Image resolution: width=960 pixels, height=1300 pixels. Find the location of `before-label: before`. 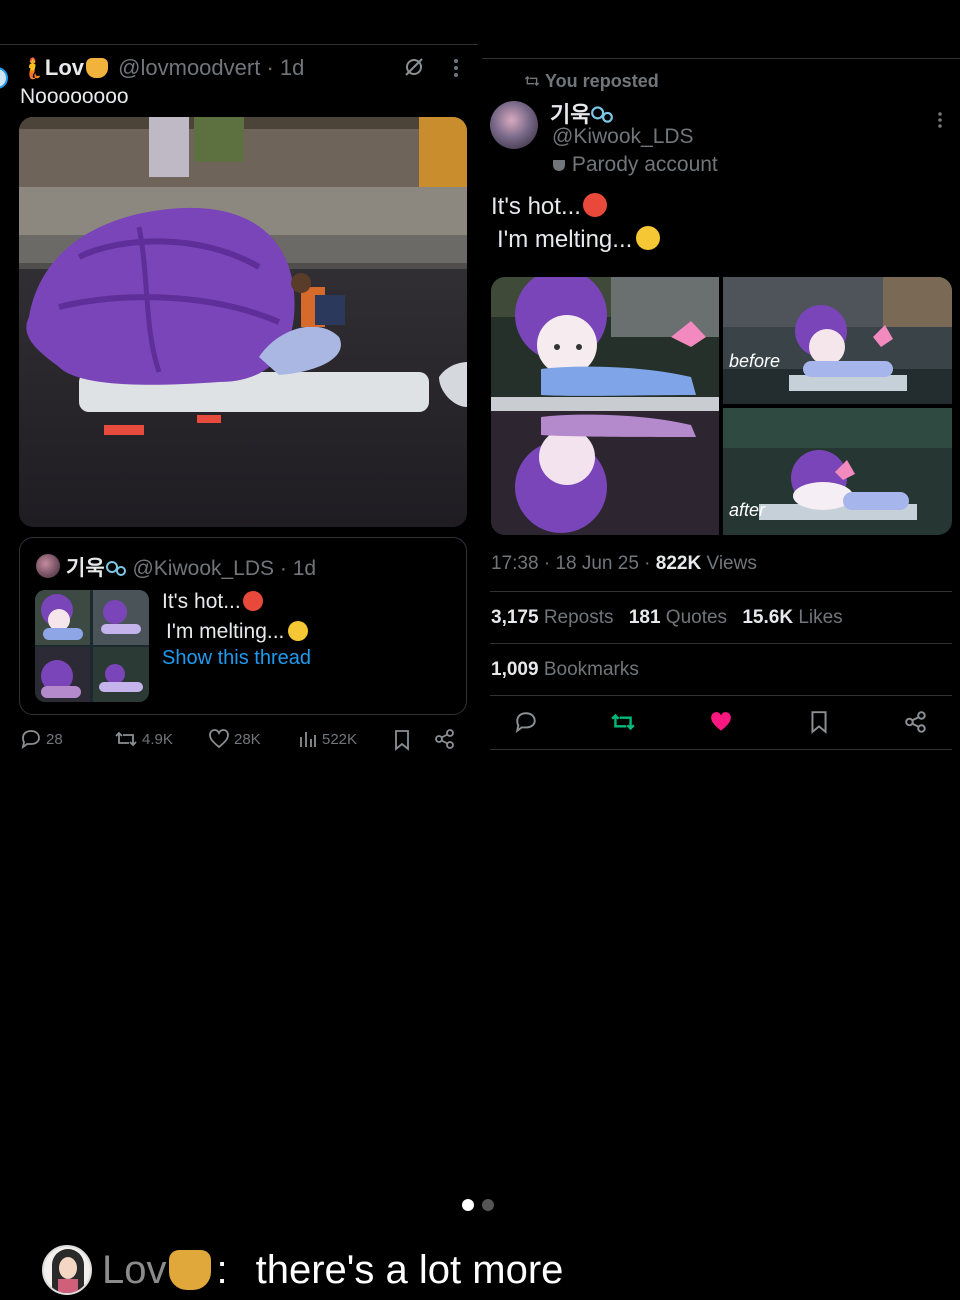

before-label: before is located at coordinates (755, 361).